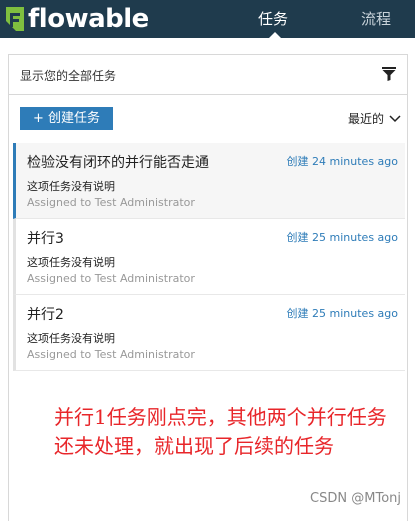 This screenshot has width=415, height=521. I want to click on create-task-button: + 创建任务, so click(66, 118).